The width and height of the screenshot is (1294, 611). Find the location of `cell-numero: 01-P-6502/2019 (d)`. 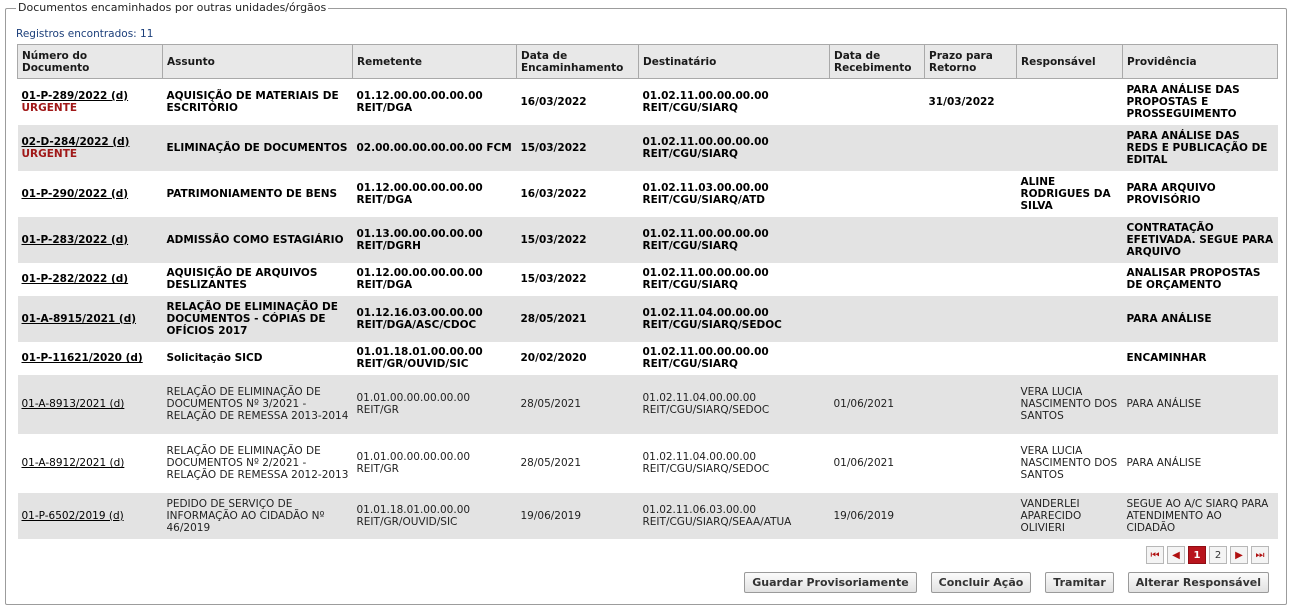

cell-numero: 01-P-6502/2019 (d) is located at coordinates (90, 515).